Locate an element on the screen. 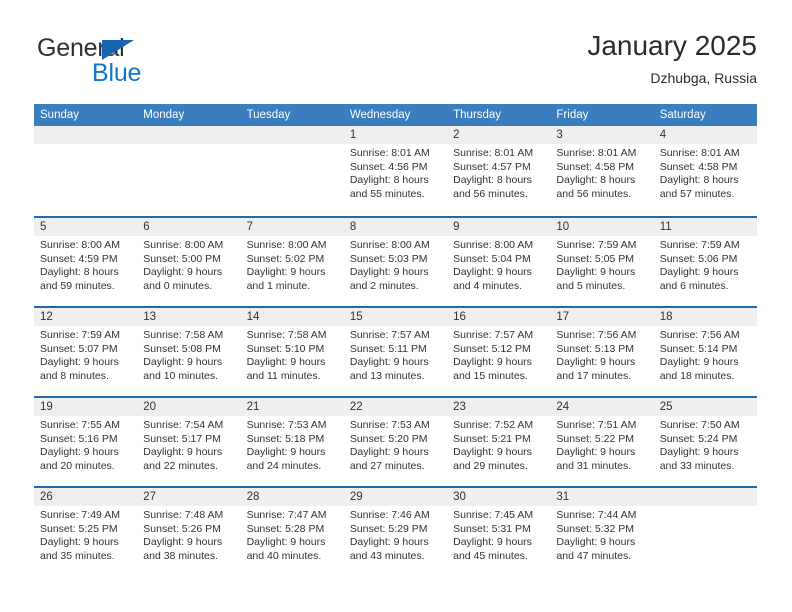 Image resolution: width=792 pixels, height=612 pixels. sunset-text: Sunset: 5:14 PM is located at coordinates (698, 348).